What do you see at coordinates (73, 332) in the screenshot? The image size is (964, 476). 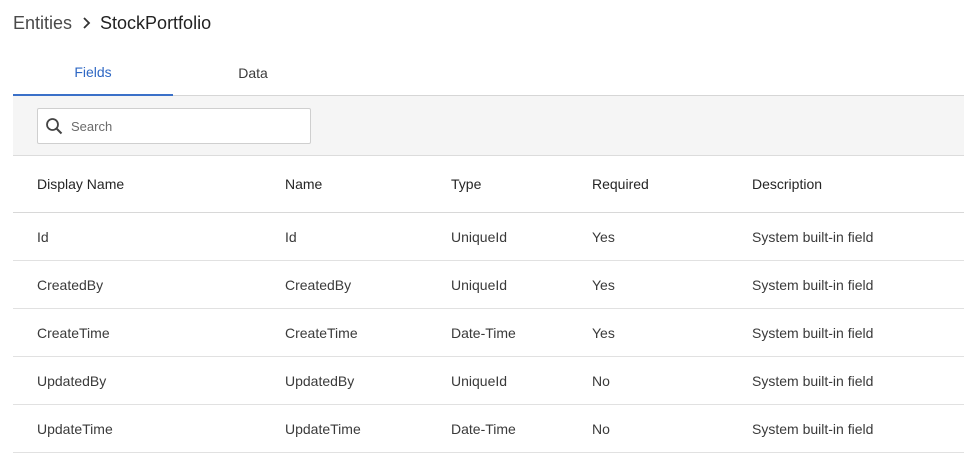 I see `cell-display-name: CreateTime` at bounding box center [73, 332].